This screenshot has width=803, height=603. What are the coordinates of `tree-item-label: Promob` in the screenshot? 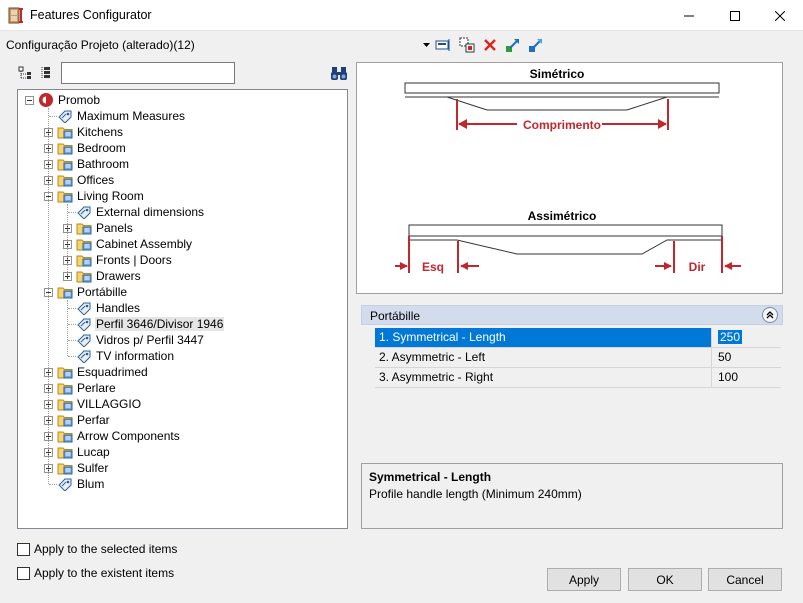 It's located at (79, 100).